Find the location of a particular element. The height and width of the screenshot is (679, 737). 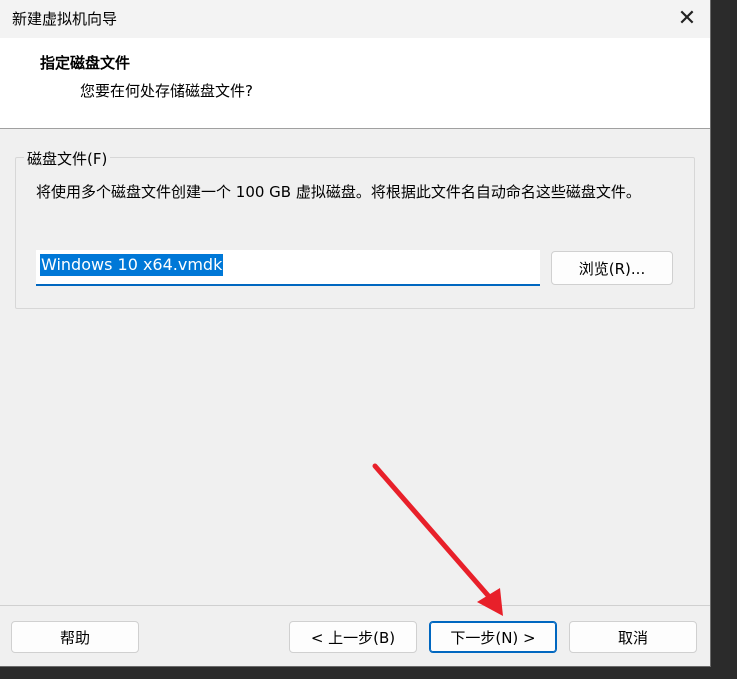

title-bar: 新建虚拟机向导 ✕ is located at coordinates (355, 19).